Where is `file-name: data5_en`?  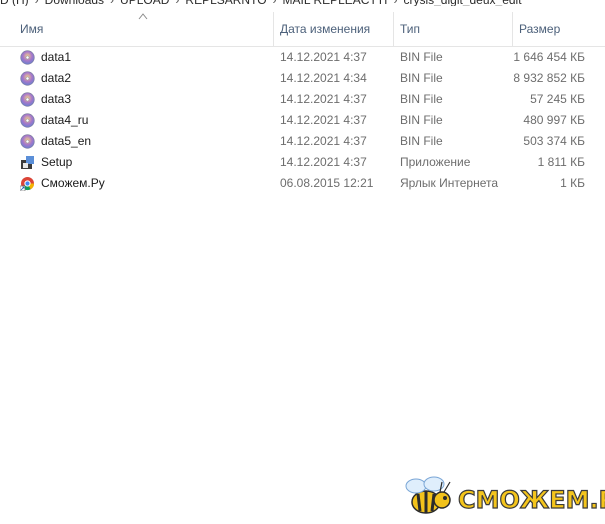 file-name: data5_en is located at coordinates (66, 141).